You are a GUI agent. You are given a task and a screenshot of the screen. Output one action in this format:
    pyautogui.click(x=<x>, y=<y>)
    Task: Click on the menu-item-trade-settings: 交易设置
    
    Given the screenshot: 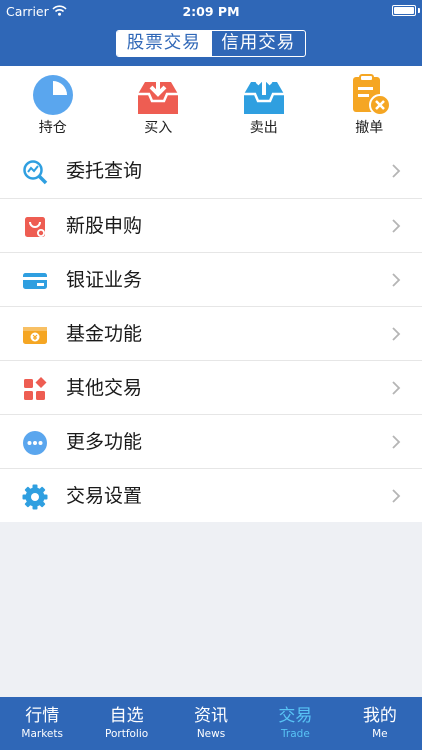 What is the action you would take?
    pyautogui.click(x=211, y=495)
    